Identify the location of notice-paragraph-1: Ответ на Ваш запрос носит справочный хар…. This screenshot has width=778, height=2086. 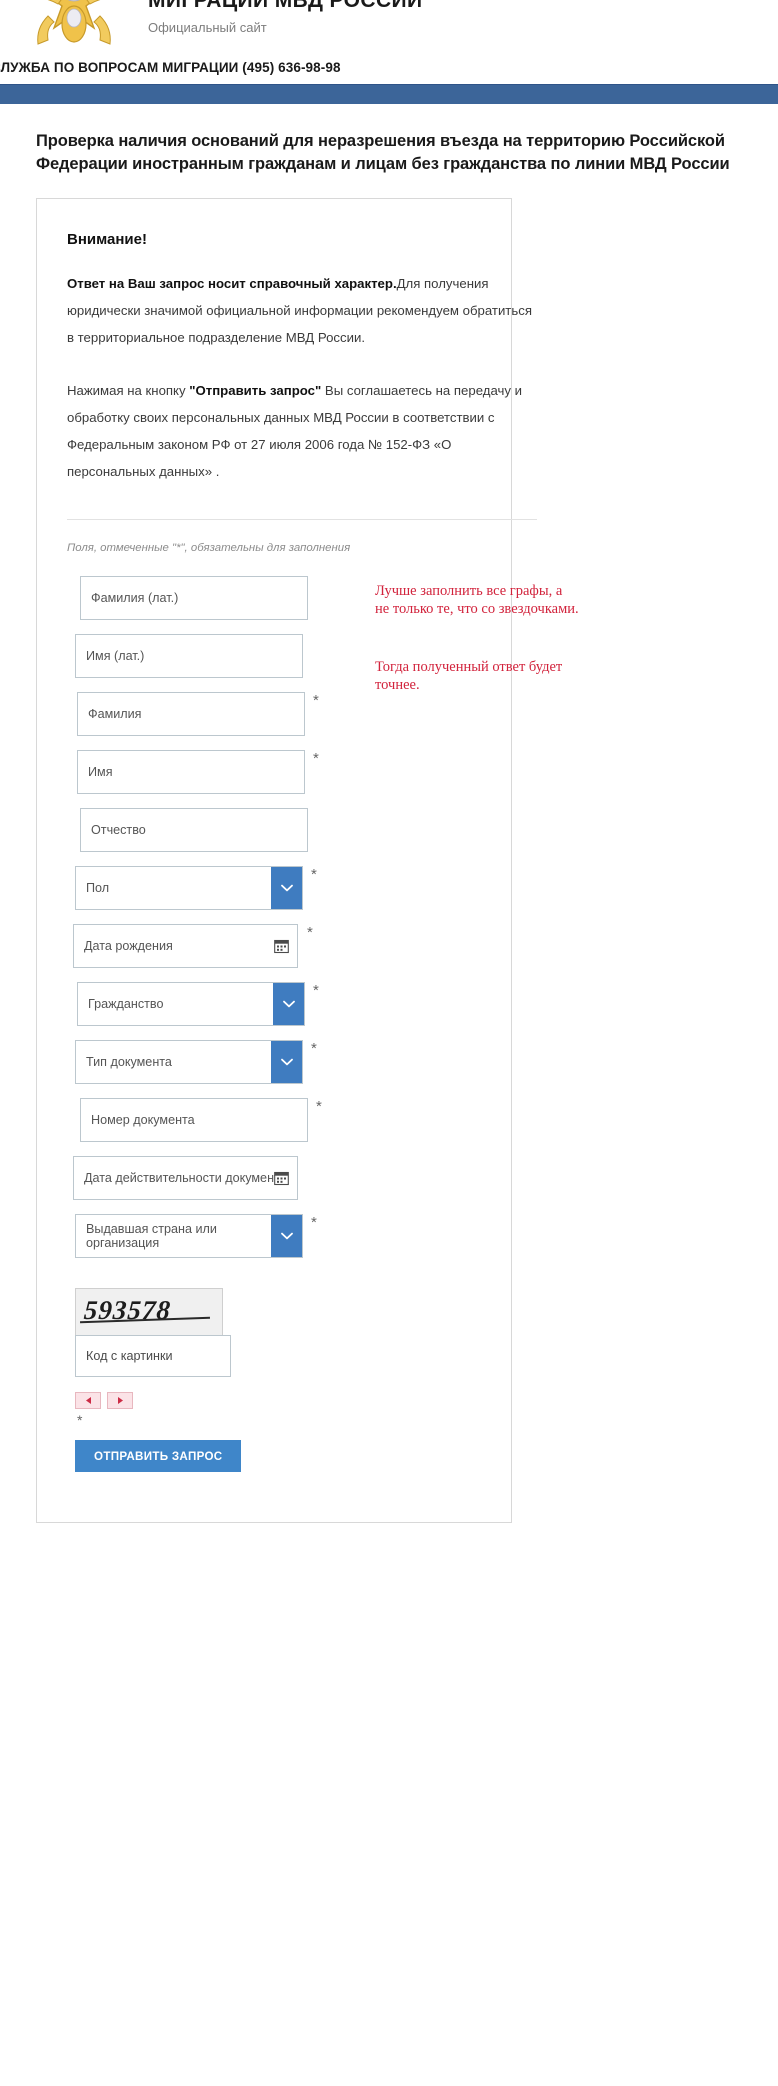
(302, 310).